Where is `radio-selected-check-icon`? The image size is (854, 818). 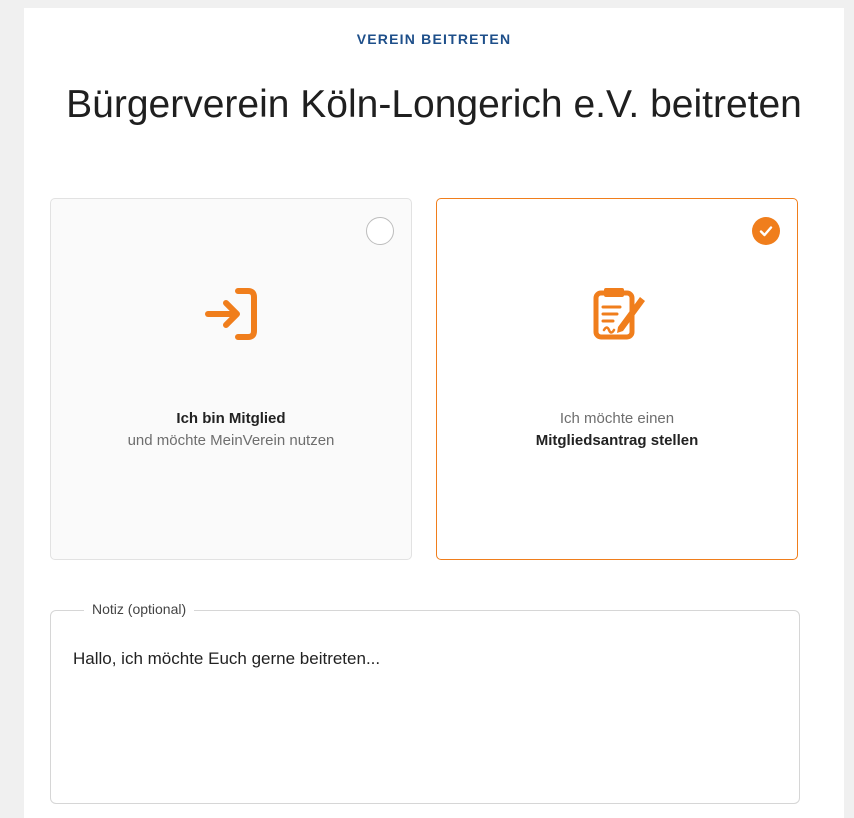
radio-selected-check-icon is located at coordinates (766, 231).